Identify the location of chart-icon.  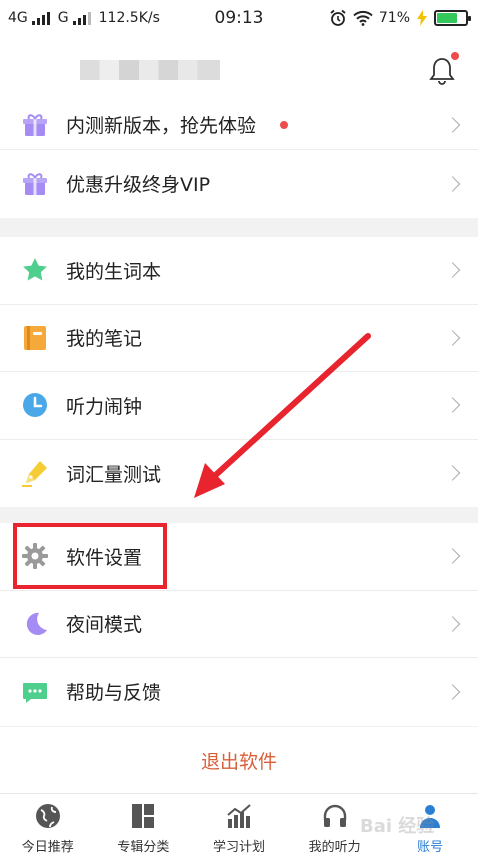
(239, 816).